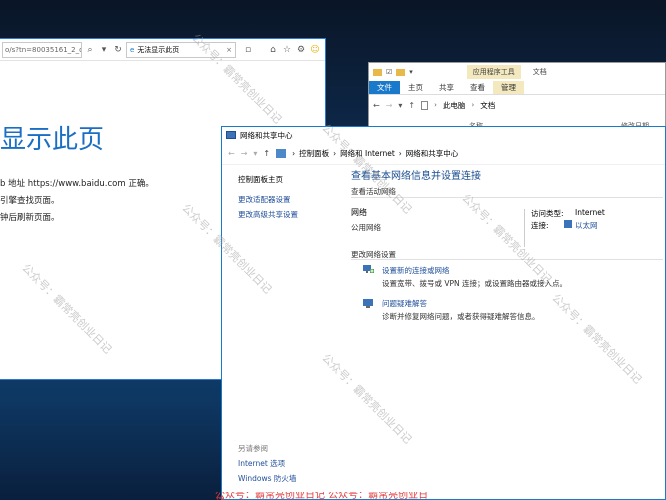 The image size is (666, 500). I want to click on ethernet-link: 以太网, so click(586, 225).